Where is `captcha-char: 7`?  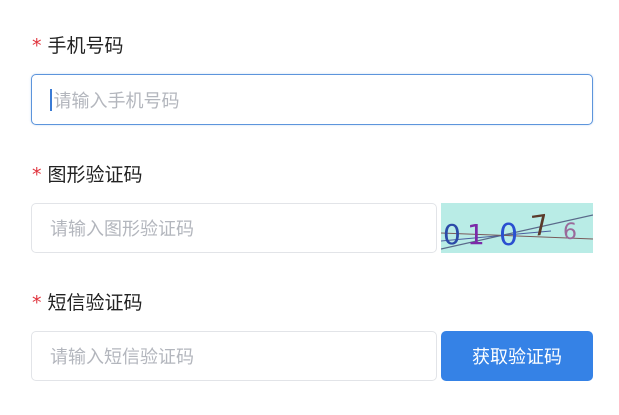
captcha-char: 7 is located at coordinates (540, 225).